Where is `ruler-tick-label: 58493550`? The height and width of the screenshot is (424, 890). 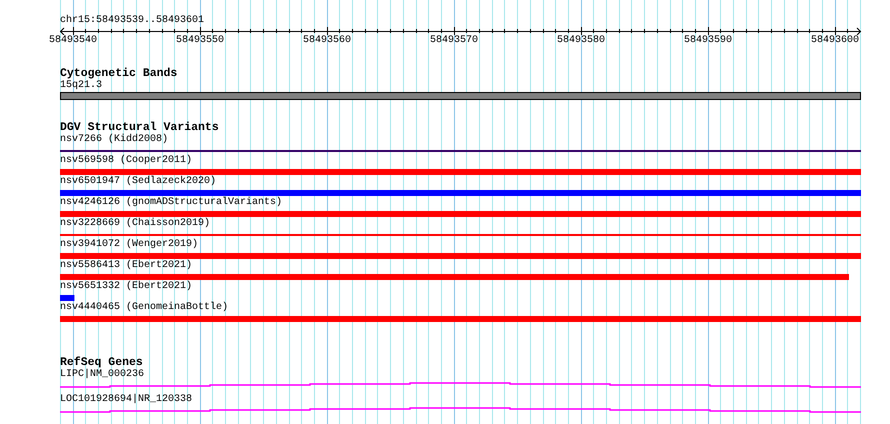 ruler-tick-label: 58493550 is located at coordinates (200, 41).